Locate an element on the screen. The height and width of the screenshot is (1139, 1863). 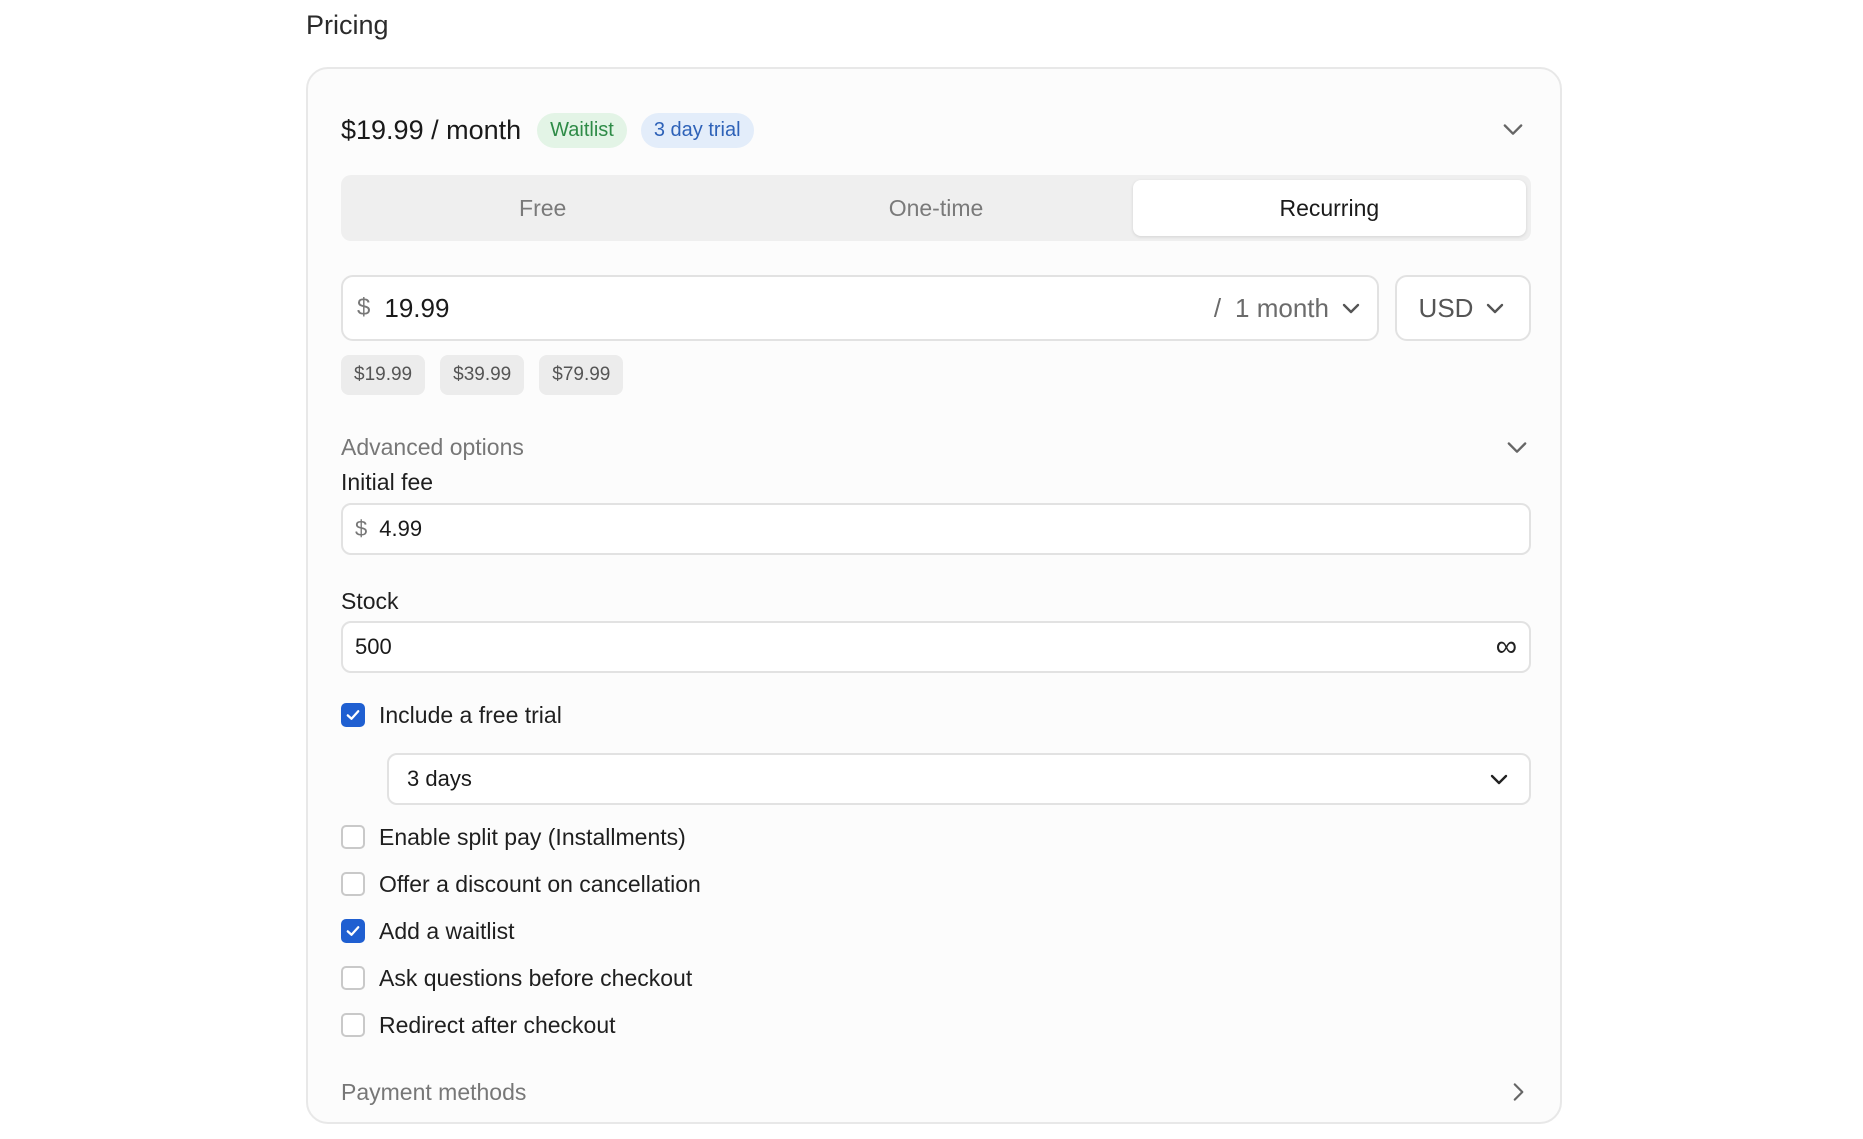
price-presets: $19.99 $39.99 $79.99 is located at coordinates (489, 375).